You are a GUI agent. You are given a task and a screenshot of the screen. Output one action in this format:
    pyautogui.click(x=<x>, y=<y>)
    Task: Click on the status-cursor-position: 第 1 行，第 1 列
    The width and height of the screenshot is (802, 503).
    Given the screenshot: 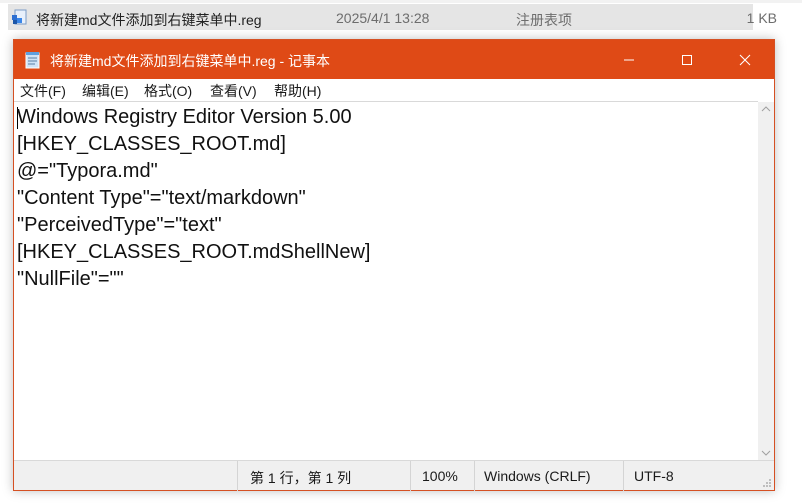 What is the action you would take?
    pyautogui.click(x=301, y=478)
    